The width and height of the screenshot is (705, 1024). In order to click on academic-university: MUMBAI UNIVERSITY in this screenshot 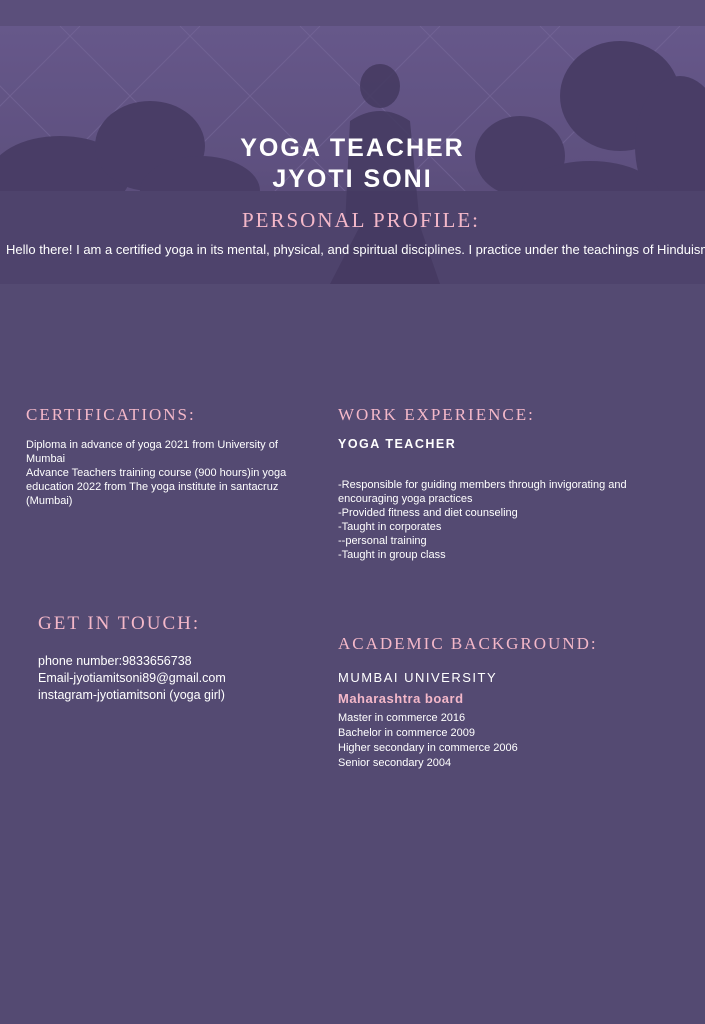, I will do `click(418, 677)`.